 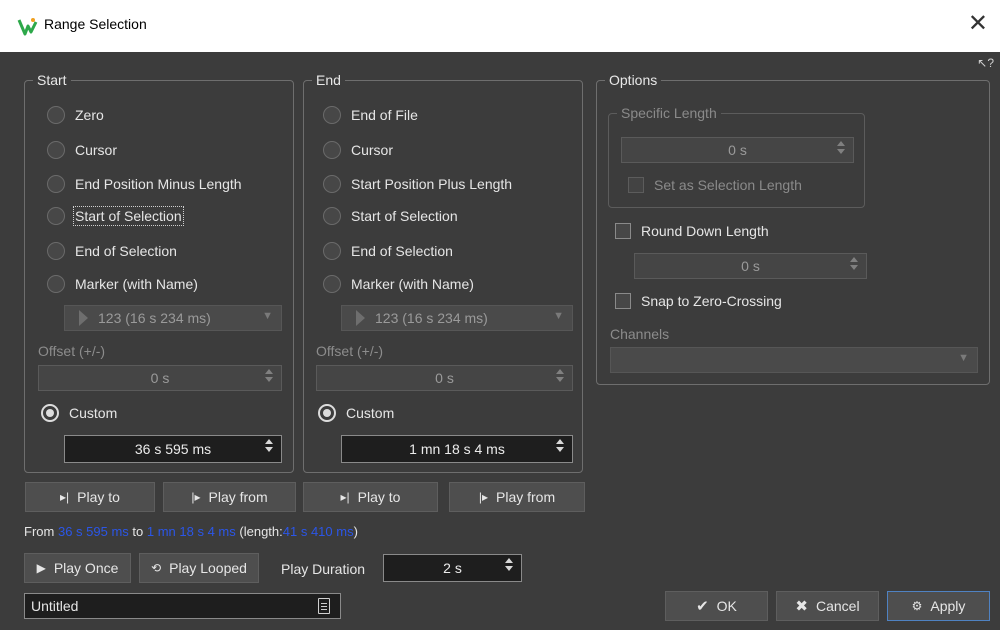 I want to click on play-icon: ▶, so click(x=41, y=568).